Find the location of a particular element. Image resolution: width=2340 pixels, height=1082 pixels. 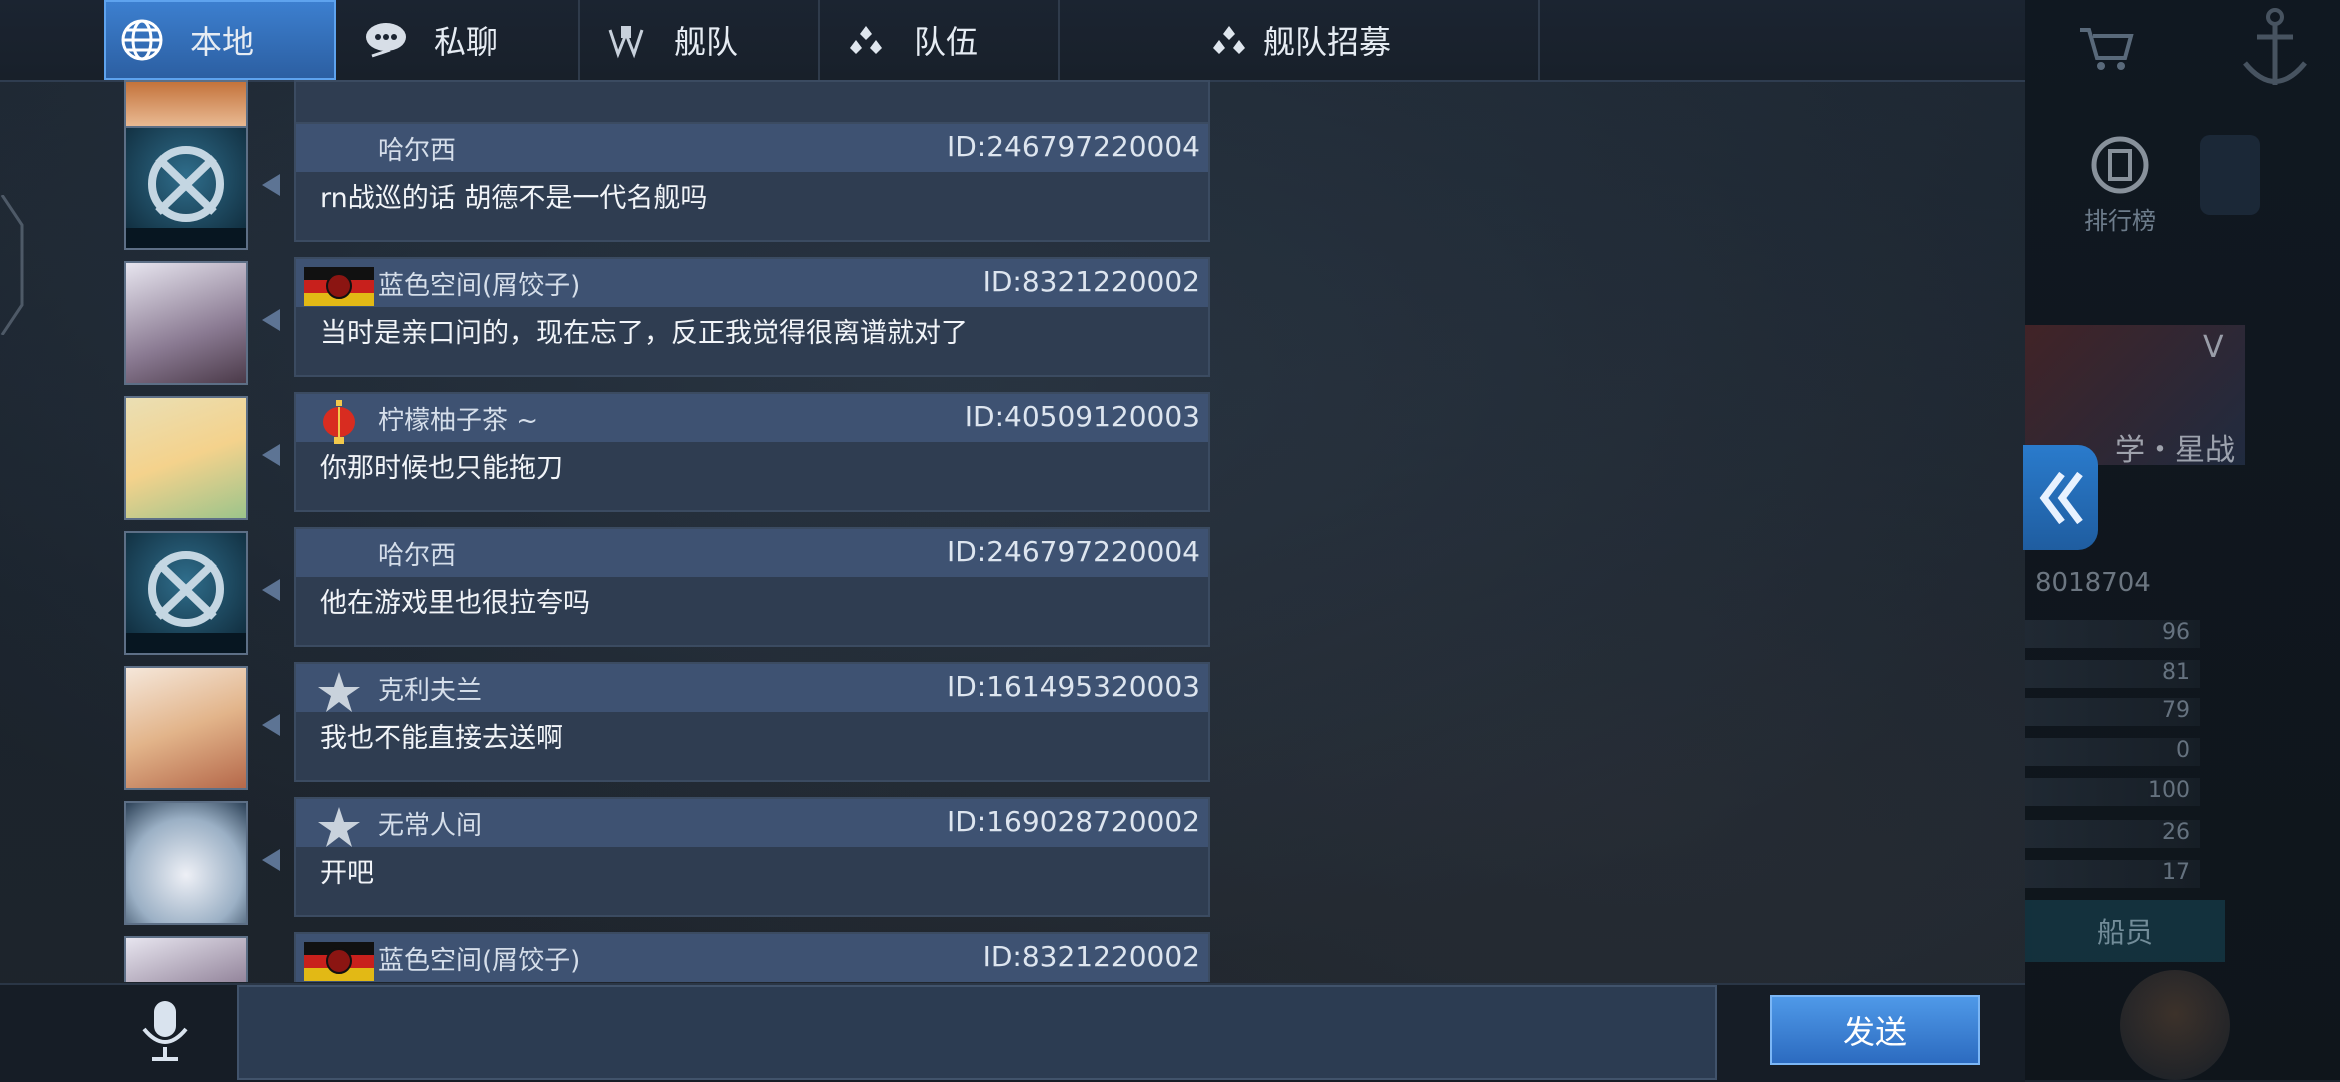

stat-bar: 79 is located at coordinates (2112, 712).